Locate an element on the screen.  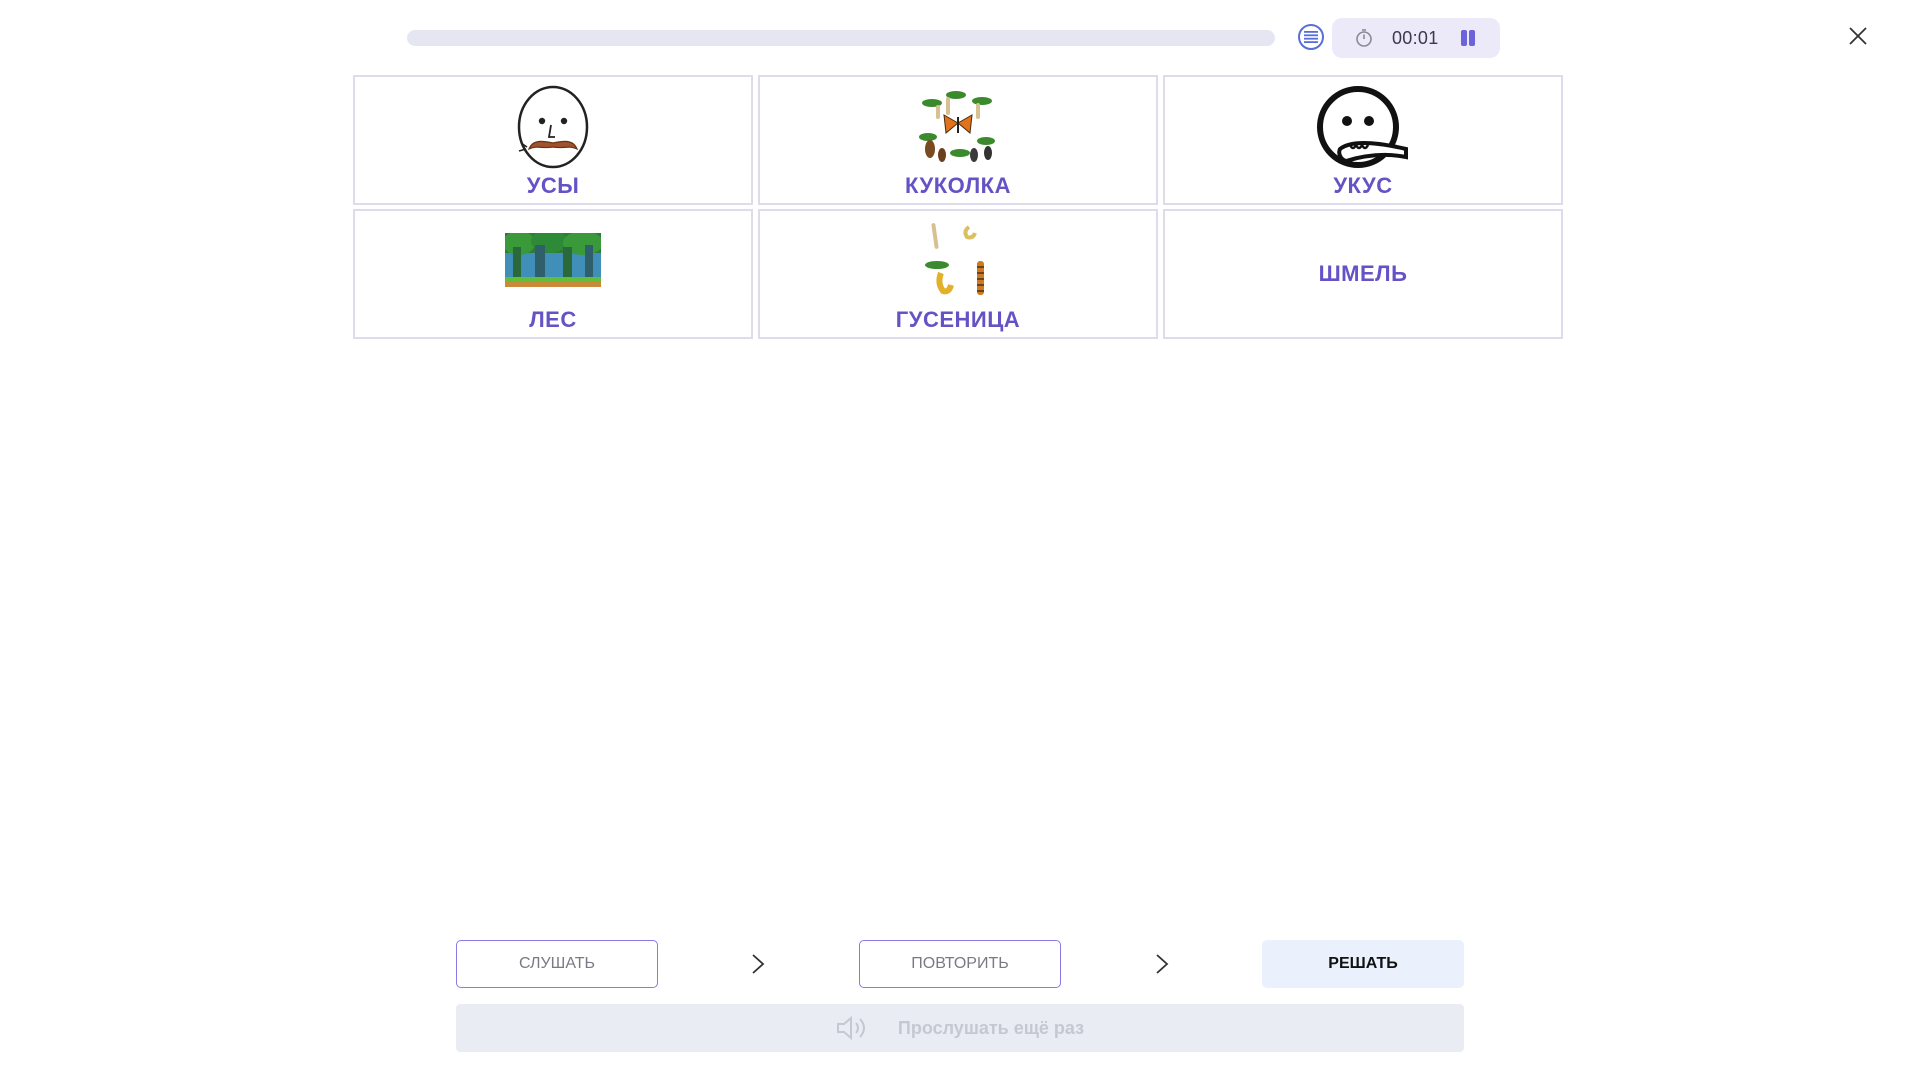
list-button is located at coordinates (1311, 37).